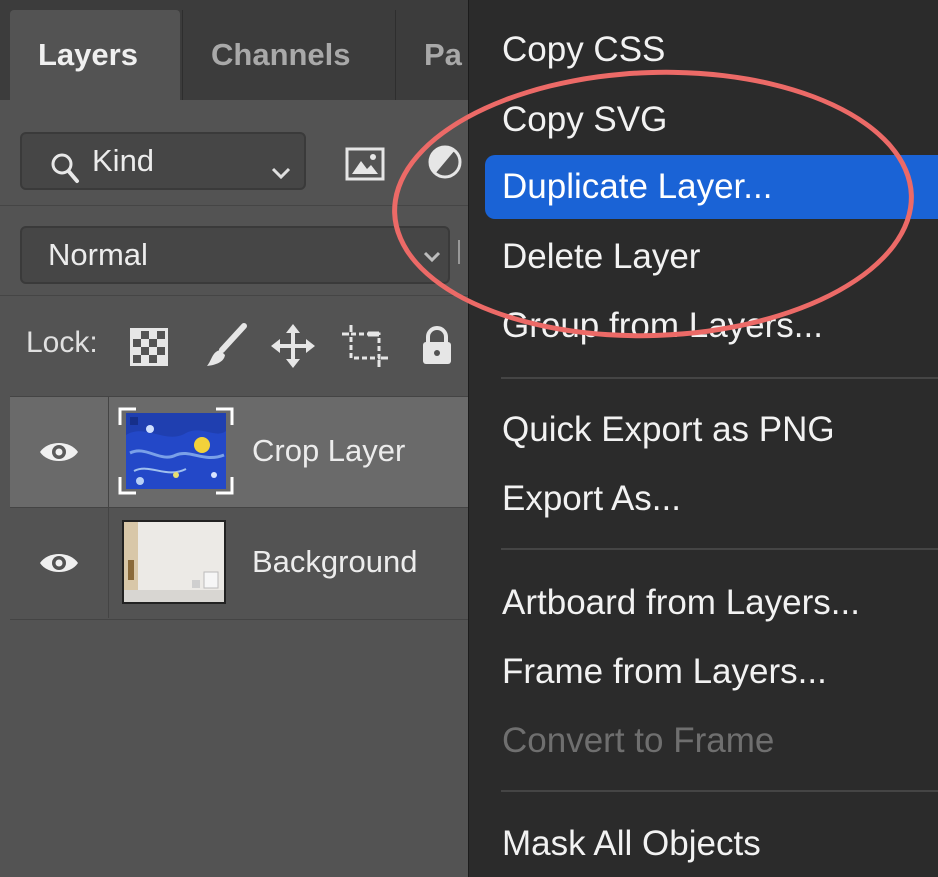 The width and height of the screenshot is (938, 877). Describe the element at coordinates (123, 160) in the screenshot. I see `filter-kind-label: Kind` at that location.